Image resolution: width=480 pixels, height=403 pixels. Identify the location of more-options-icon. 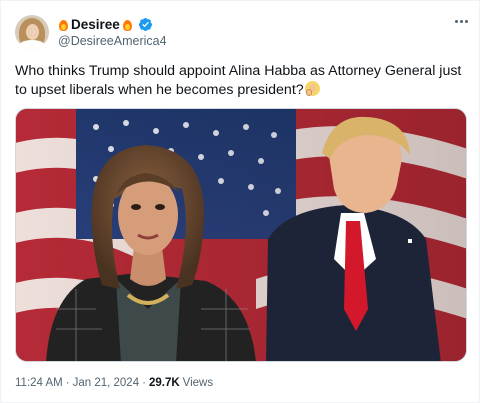
(461, 21).